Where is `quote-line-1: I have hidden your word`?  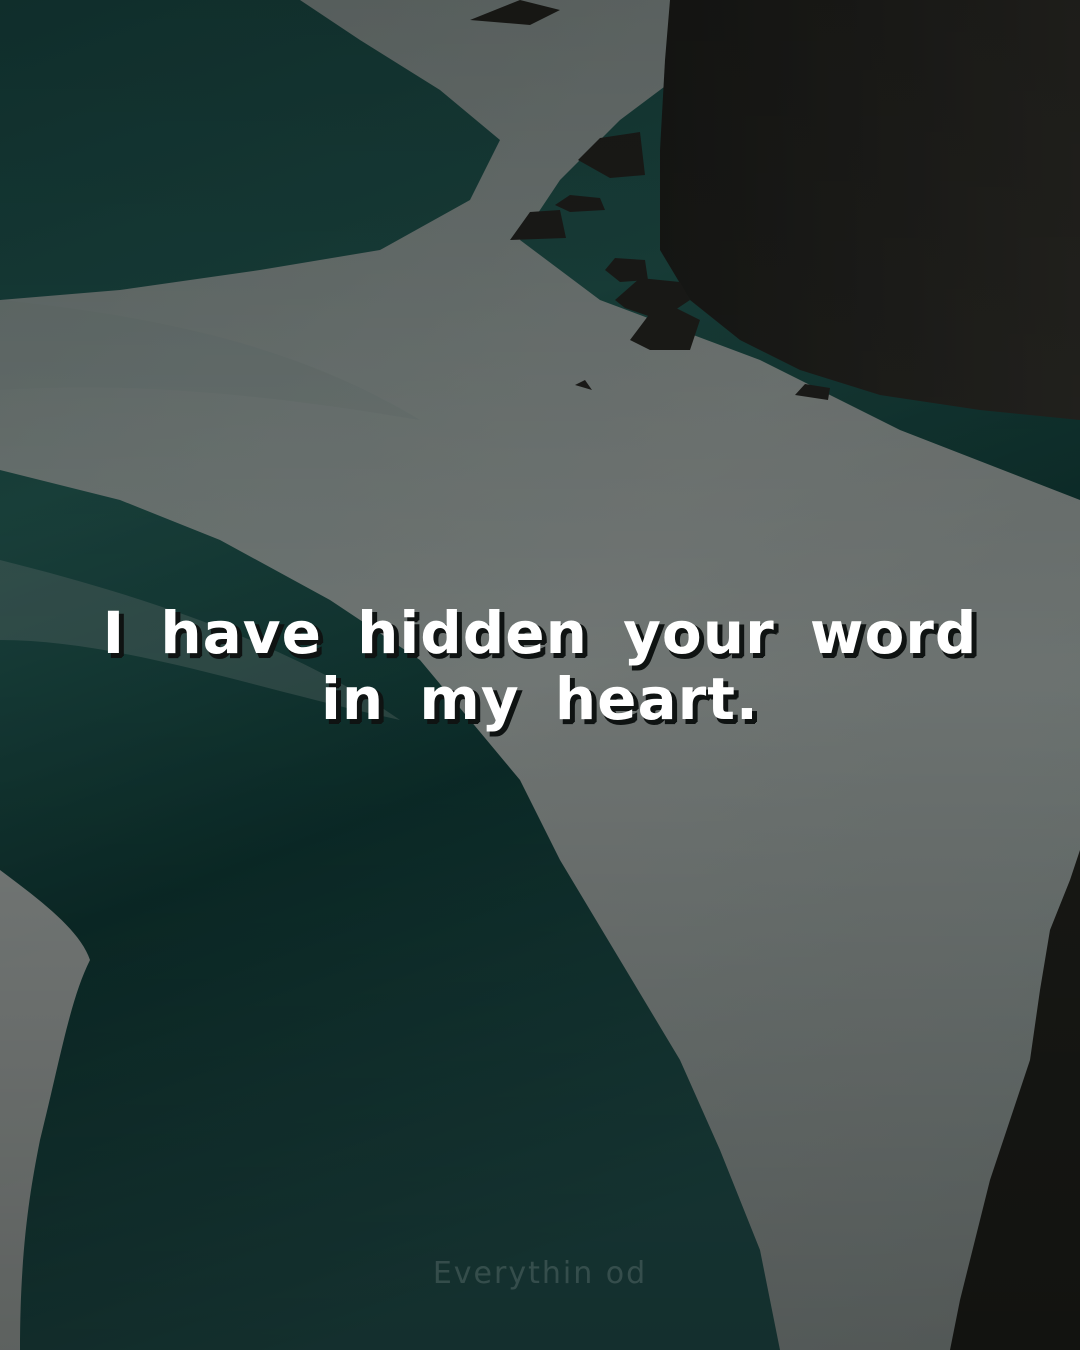
quote-line-1: I have hidden your word is located at coordinates (540, 633).